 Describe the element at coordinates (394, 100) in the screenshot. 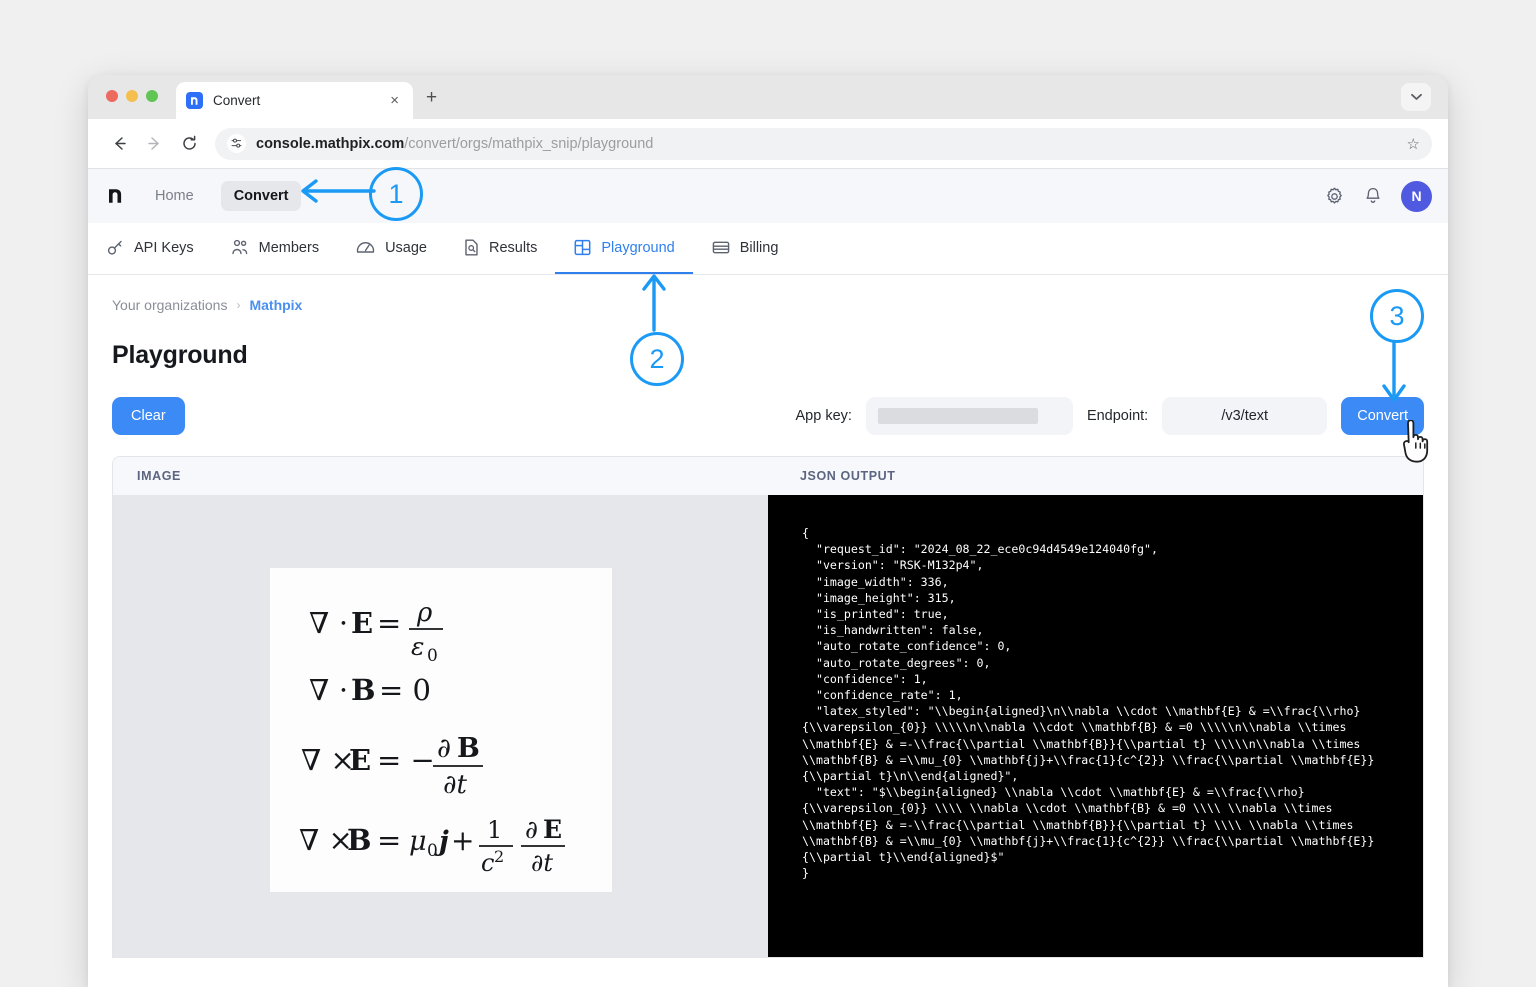

I see `close-tab-icon: ×` at that location.